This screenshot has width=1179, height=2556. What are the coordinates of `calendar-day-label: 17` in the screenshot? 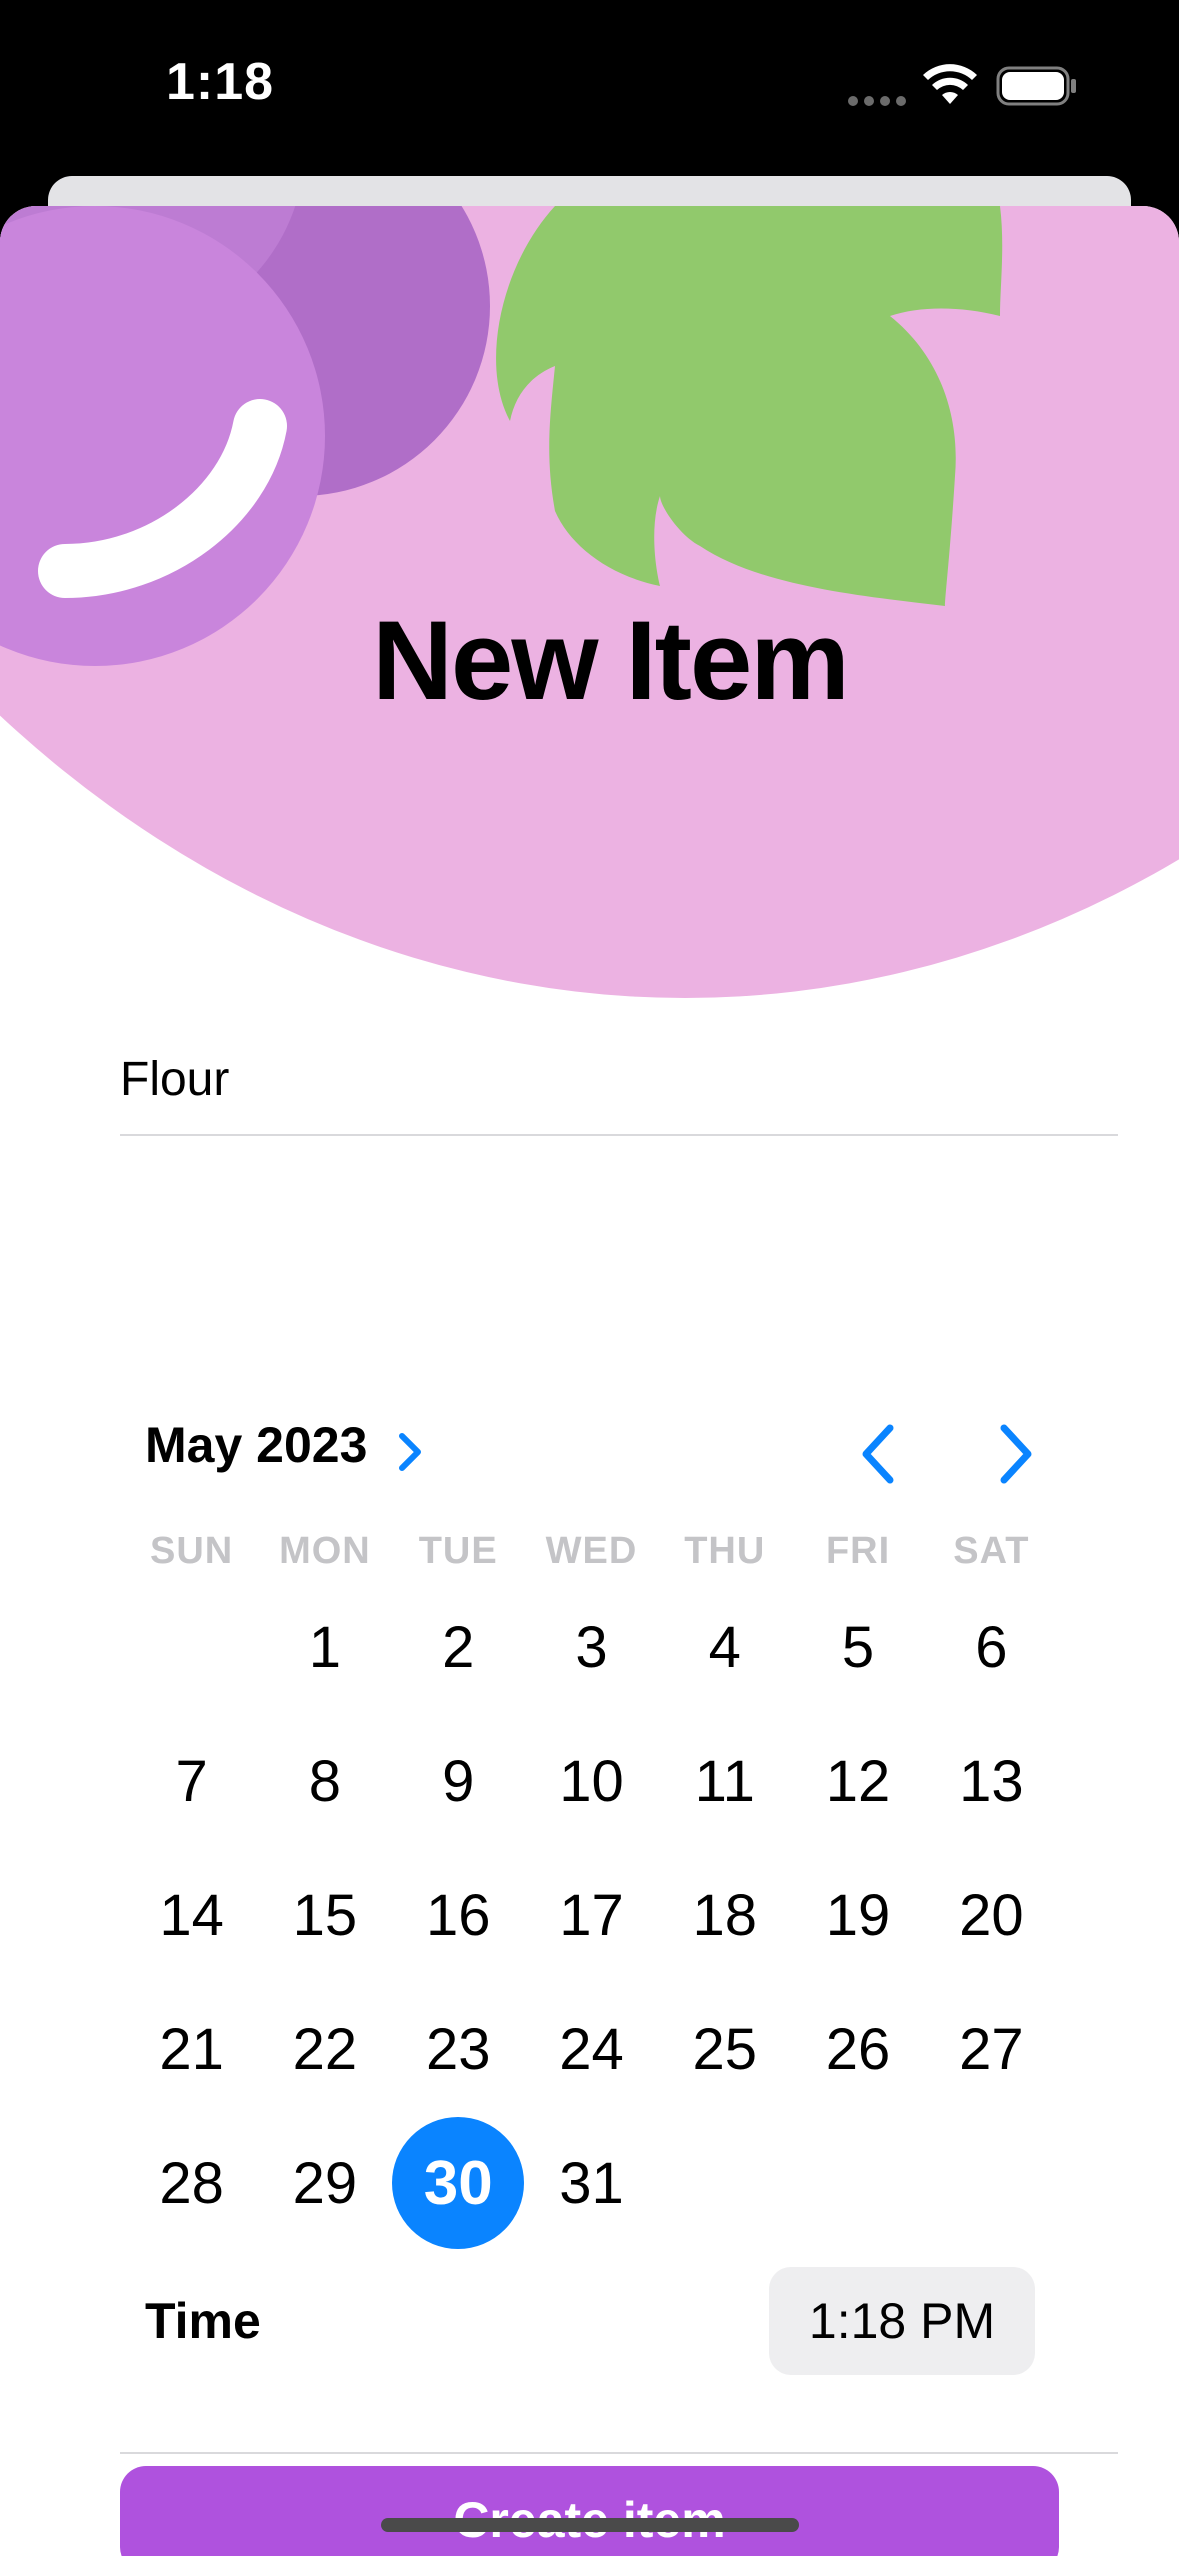 It's located at (591, 1915).